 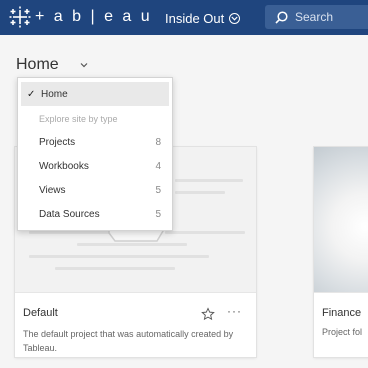 What do you see at coordinates (37, 65) in the screenshot?
I see `page-title: Home` at bounding box center [37, 65].